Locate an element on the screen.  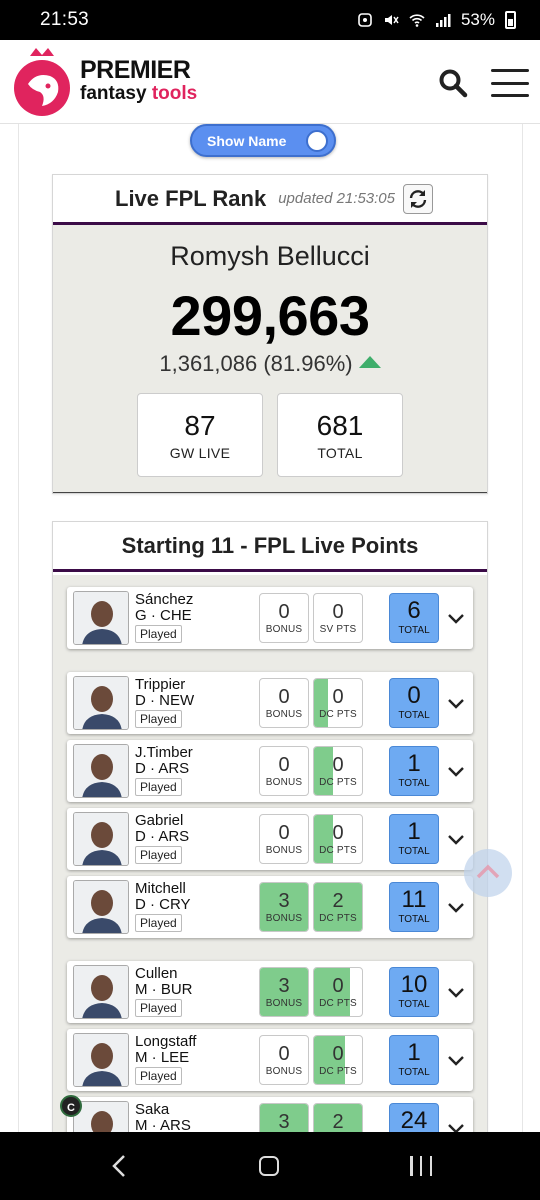
back-icon is located at coordinates (120, 1166).